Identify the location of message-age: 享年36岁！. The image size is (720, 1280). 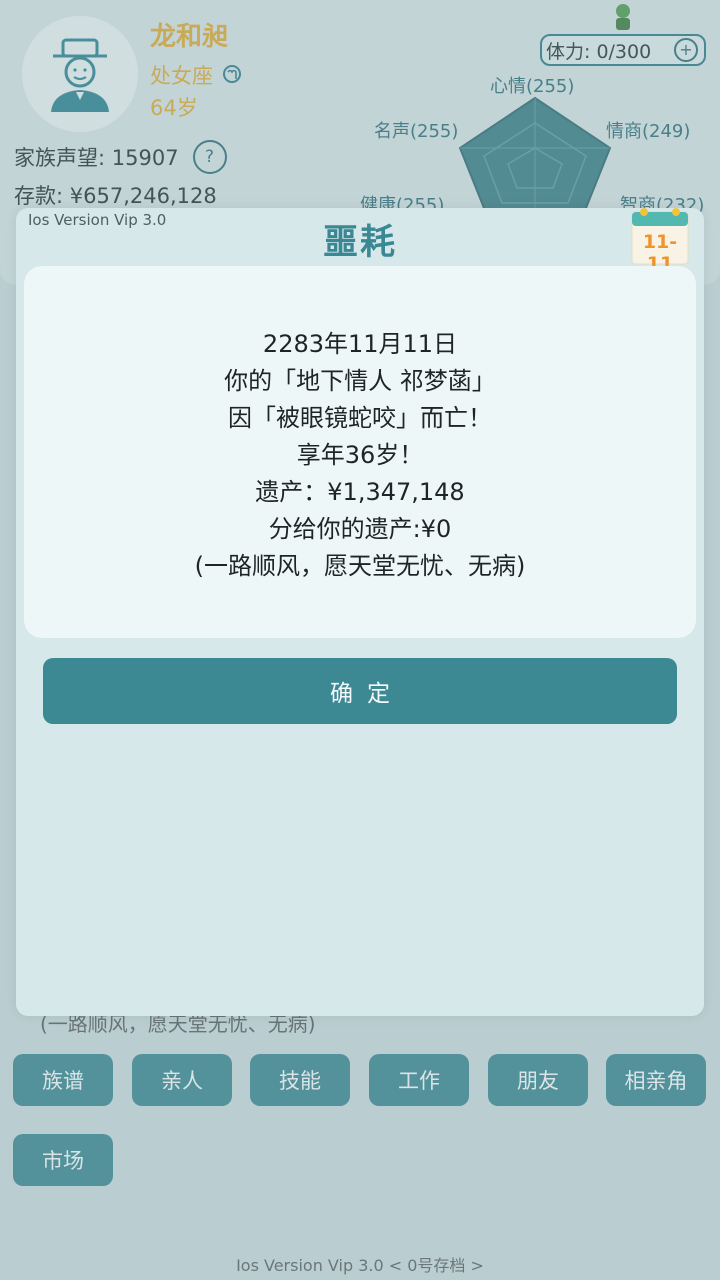
(360, 455).